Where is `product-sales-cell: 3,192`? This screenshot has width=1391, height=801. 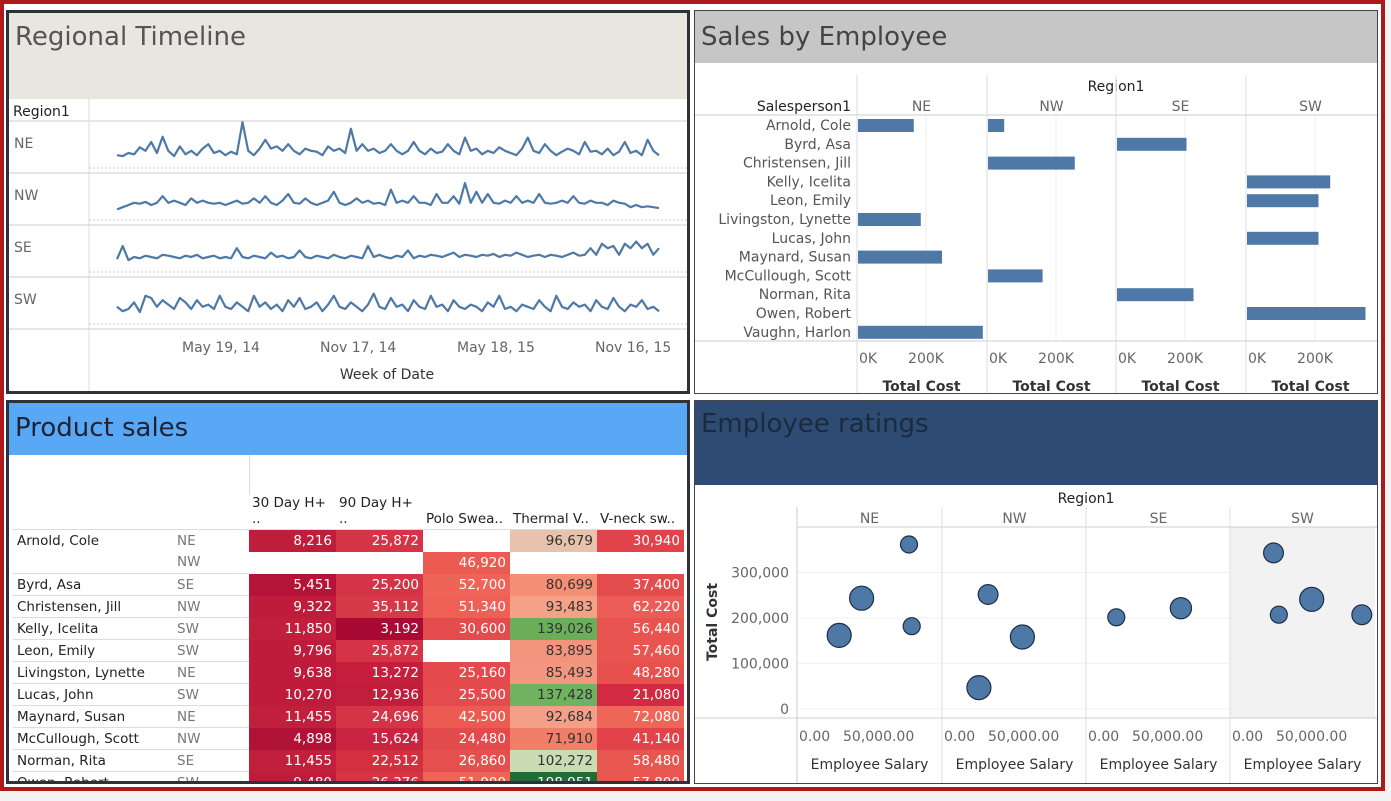
product-sales-cell: 3,192 is located at coordinates (379, 628).